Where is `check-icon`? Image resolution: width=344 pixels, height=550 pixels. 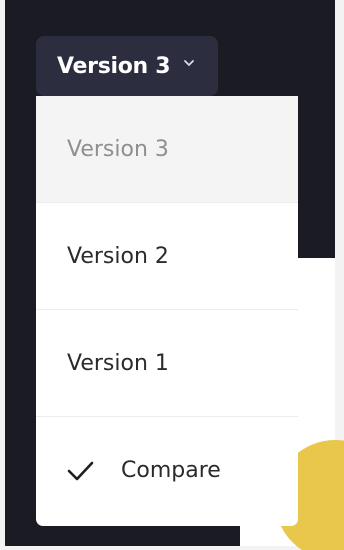 check-icon is located at coordinates (80, 471).